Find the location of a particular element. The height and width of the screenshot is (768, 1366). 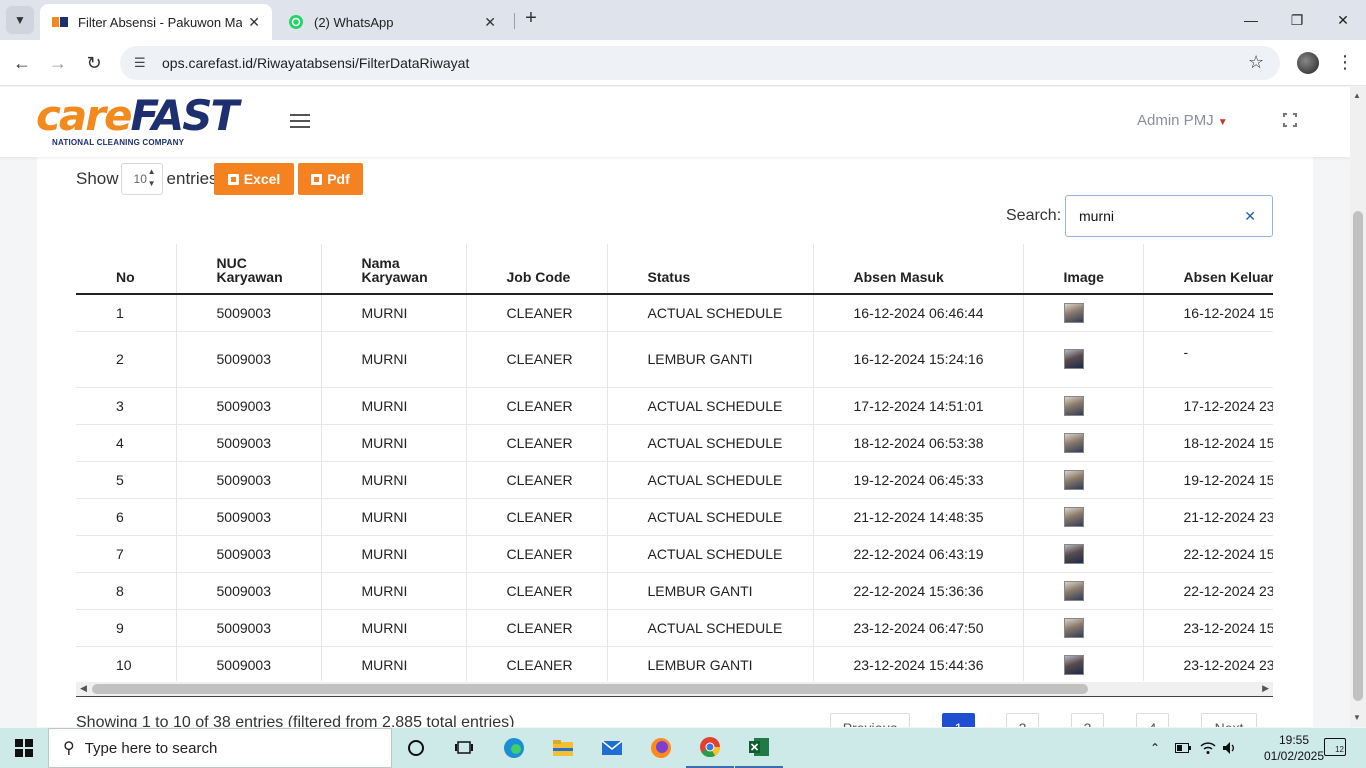

forward-icon: → is located at coordinates (58, 63).